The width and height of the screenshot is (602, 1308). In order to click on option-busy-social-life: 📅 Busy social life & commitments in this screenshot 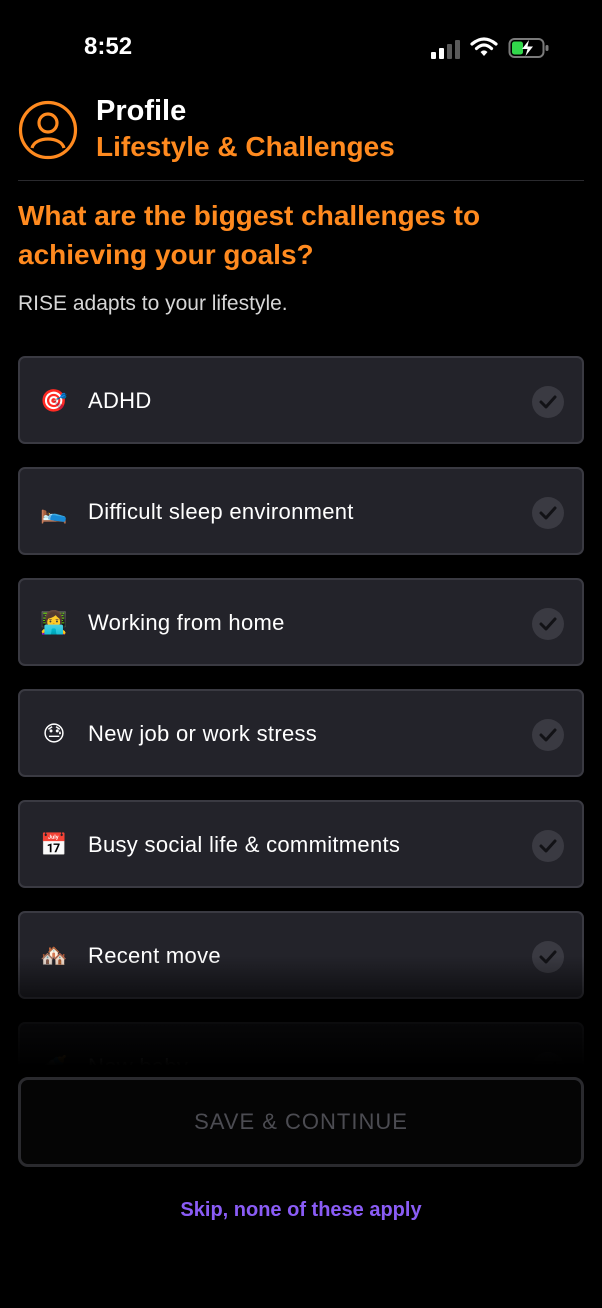, I will do `click(301, 844)`.